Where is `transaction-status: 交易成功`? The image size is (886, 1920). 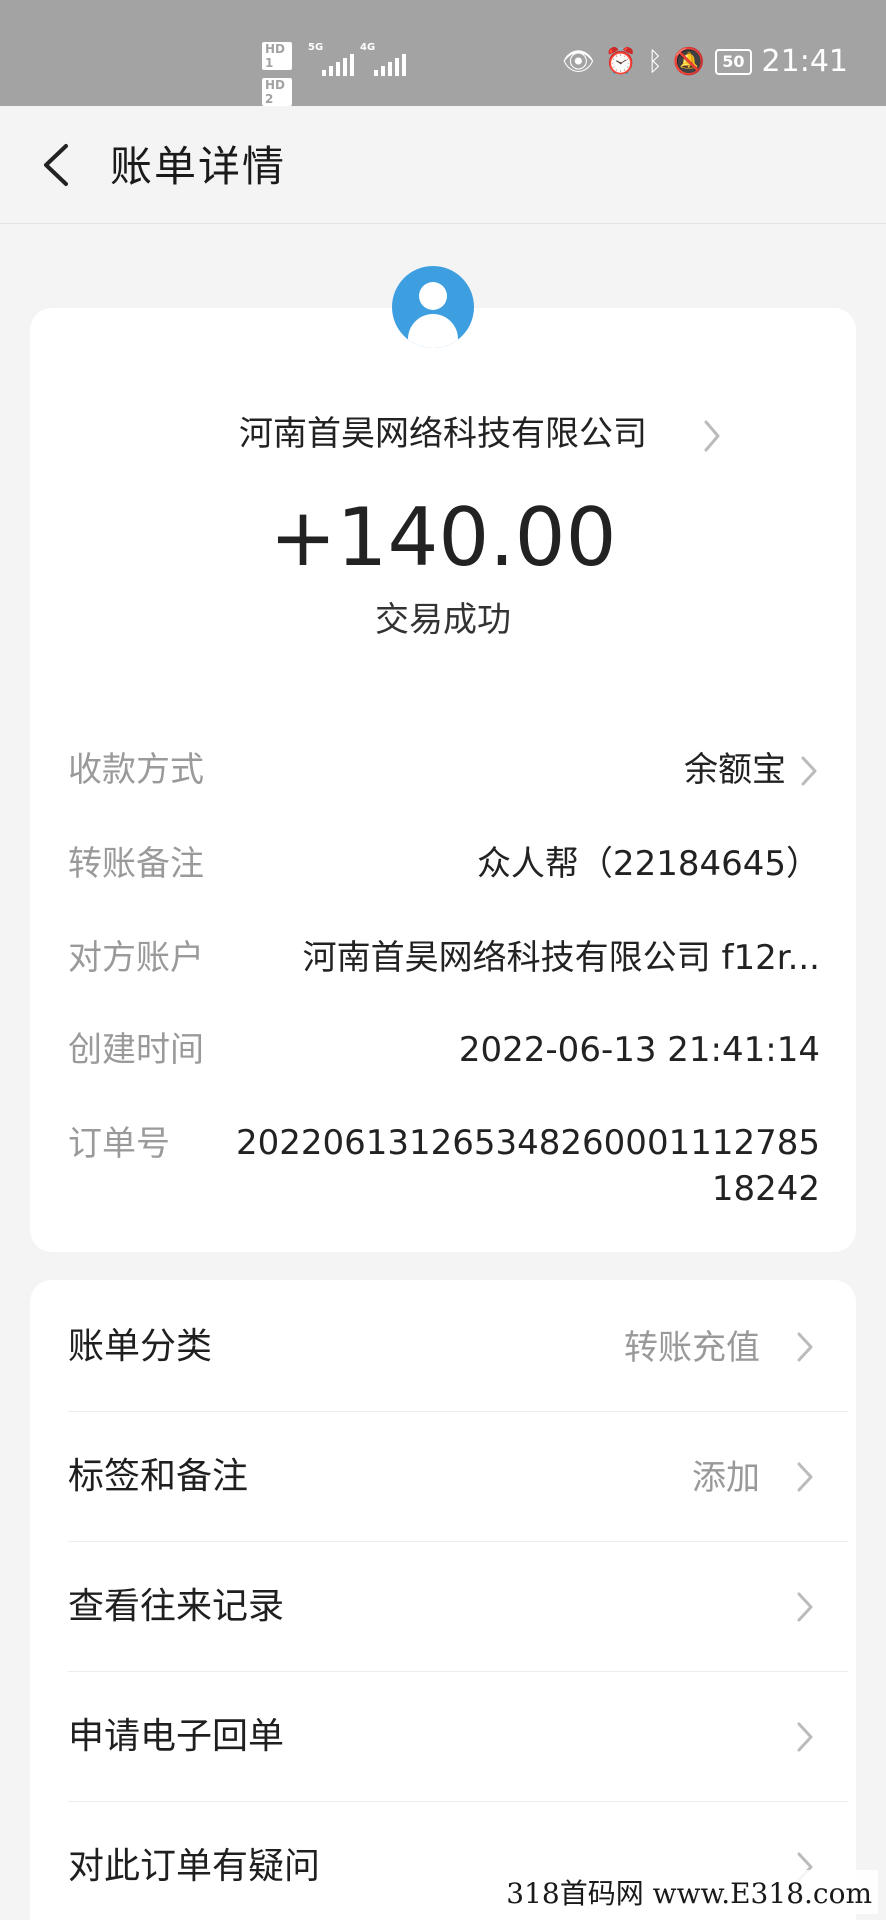 transaction-status: 交易成功 is located at coordinates (443, 620).